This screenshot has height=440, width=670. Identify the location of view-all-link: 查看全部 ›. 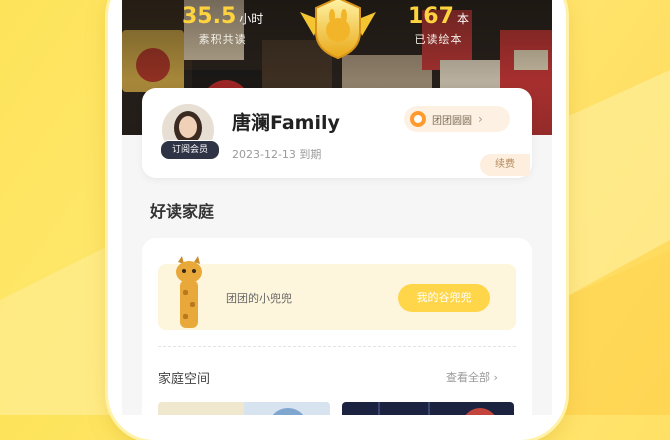
(472, 377).